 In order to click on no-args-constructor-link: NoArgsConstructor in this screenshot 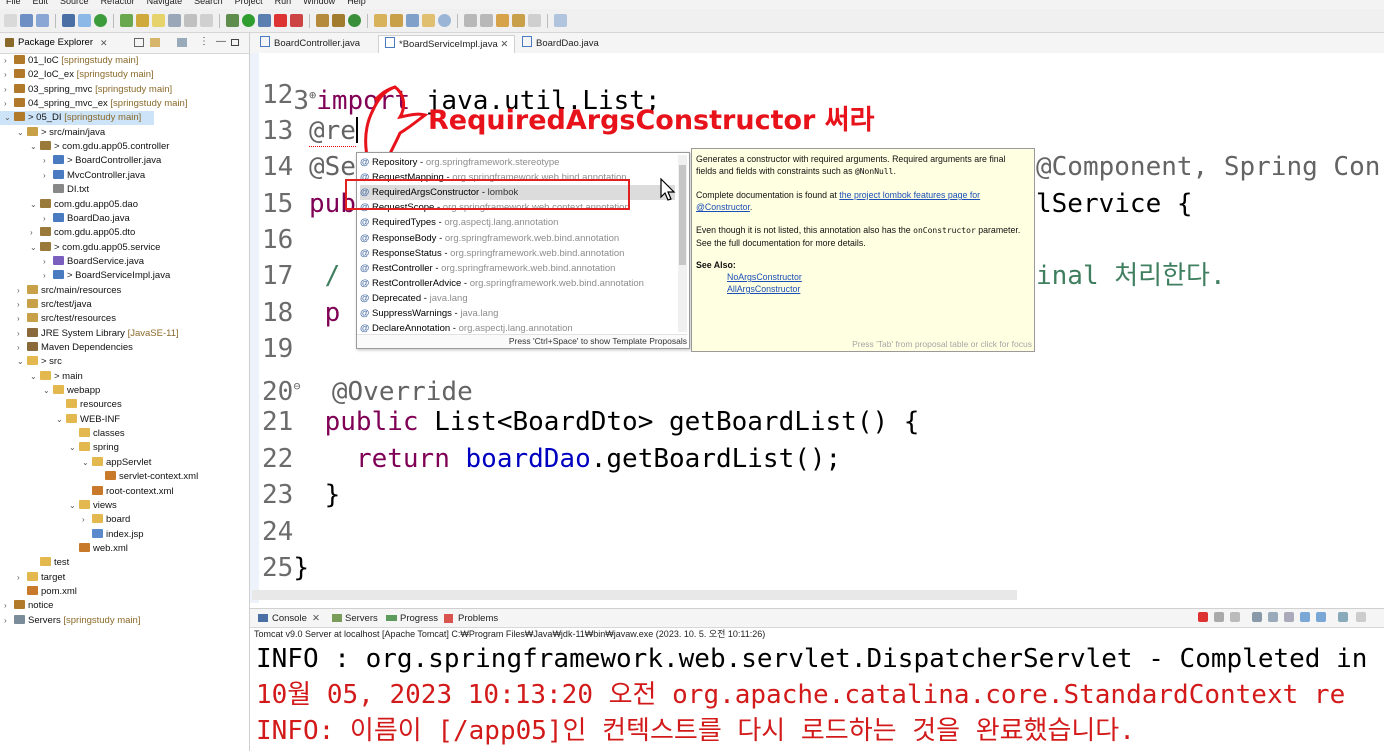, I will do `click(764, 277)`.